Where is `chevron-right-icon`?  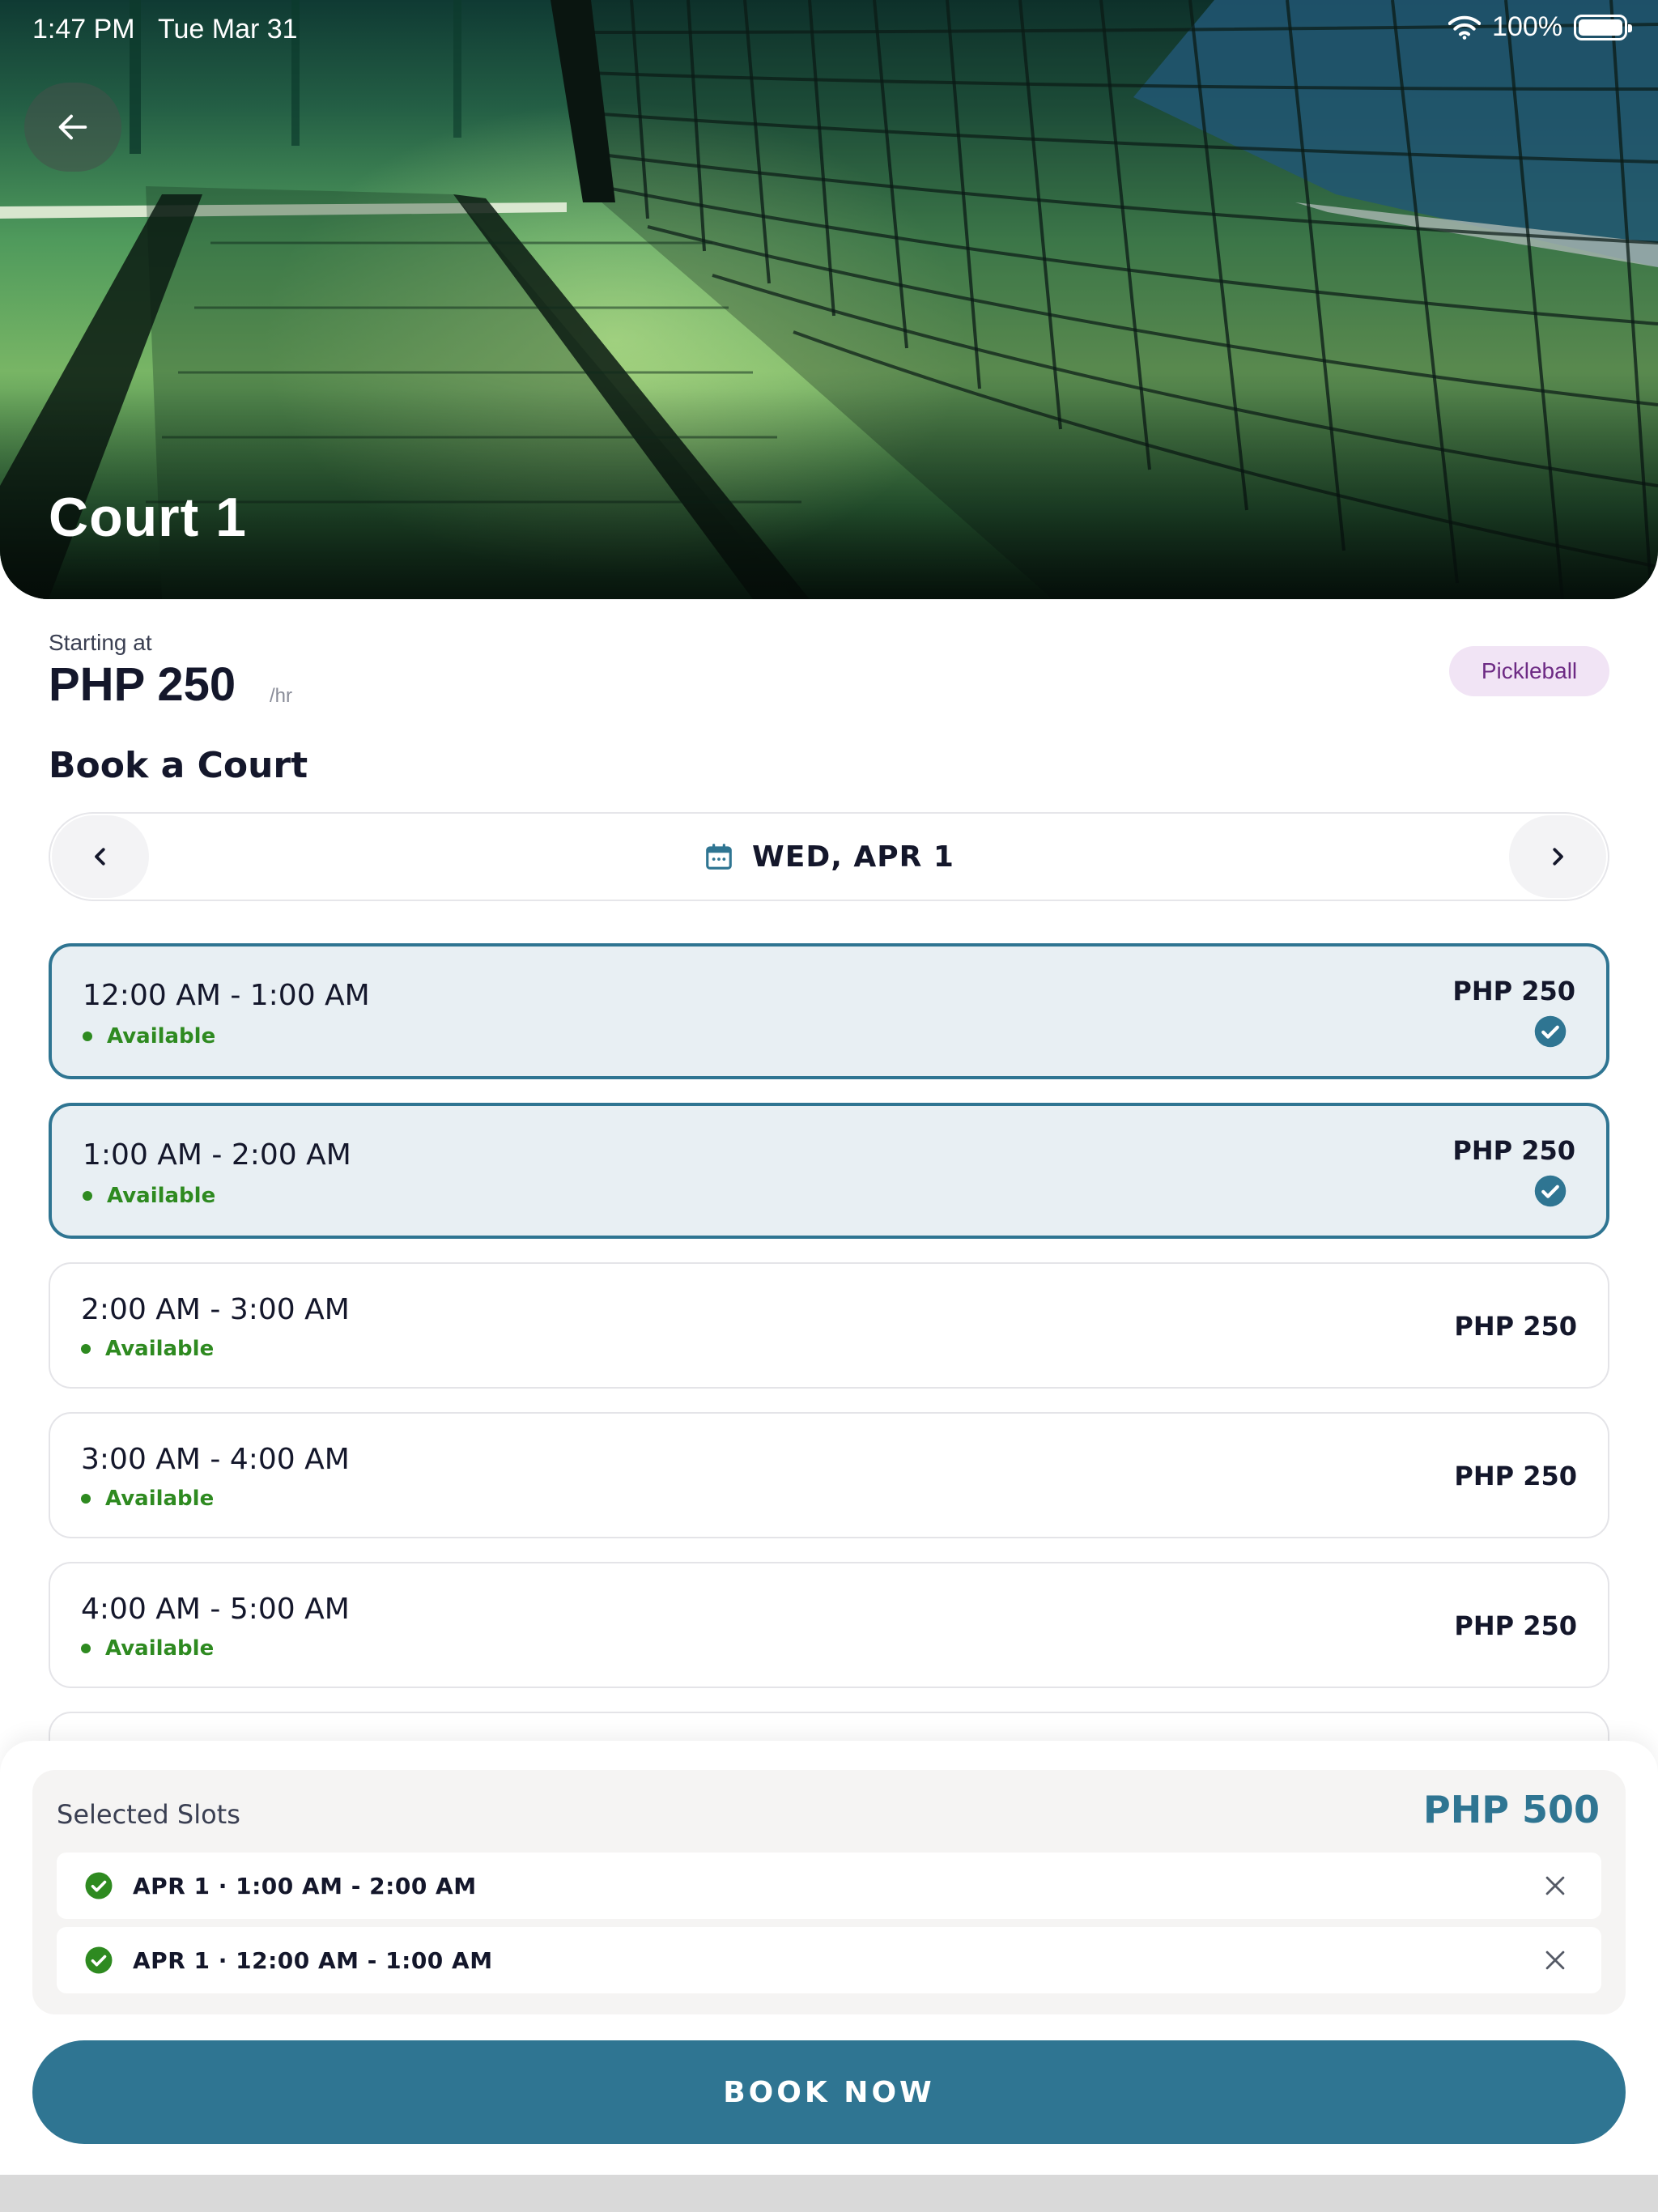
chevron-right-icon is located at coordinates (1558, 857).